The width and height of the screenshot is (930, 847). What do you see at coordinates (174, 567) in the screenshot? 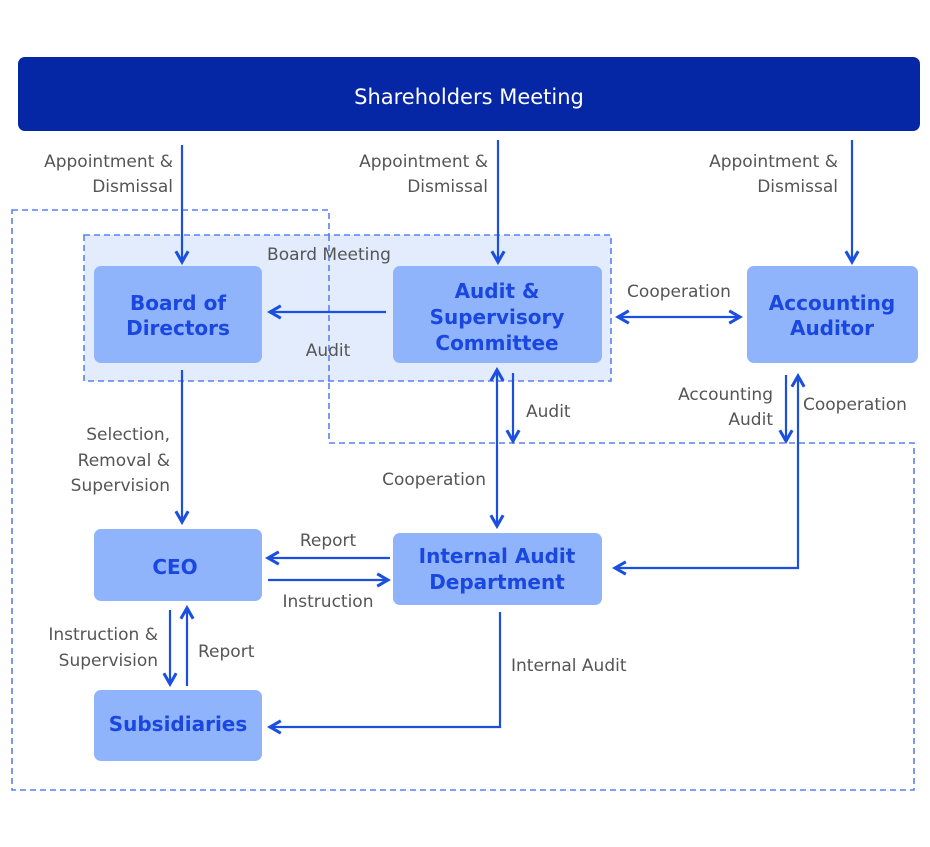
I see `svg-text: CEO` at bounding box center [174, 567].